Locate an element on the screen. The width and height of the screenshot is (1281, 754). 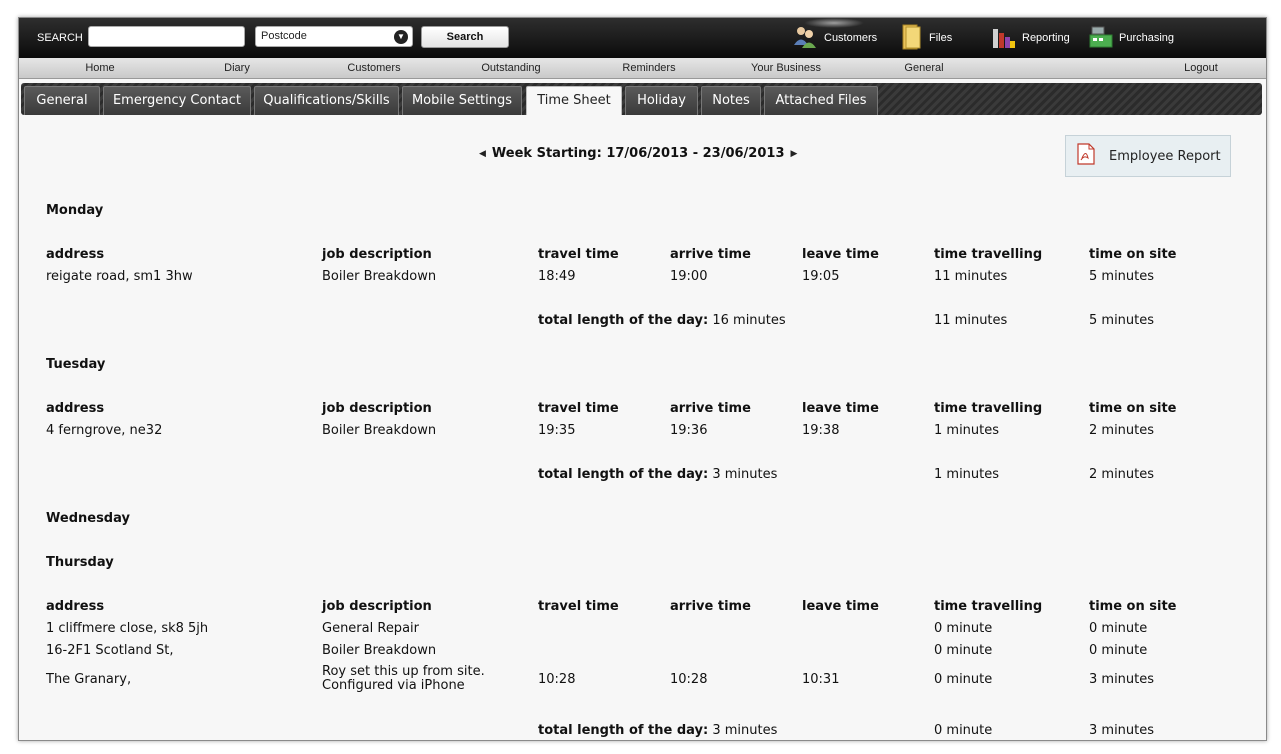
menu-diary: Diary is located at coordinates (237, 68).